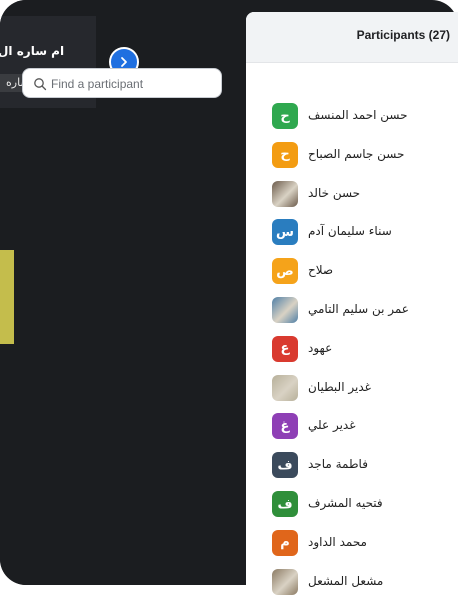 The width and height of the screenshot is (458, 603). I want to click on participant-row: ح حسن احمد المنسف, so click(364, 118).